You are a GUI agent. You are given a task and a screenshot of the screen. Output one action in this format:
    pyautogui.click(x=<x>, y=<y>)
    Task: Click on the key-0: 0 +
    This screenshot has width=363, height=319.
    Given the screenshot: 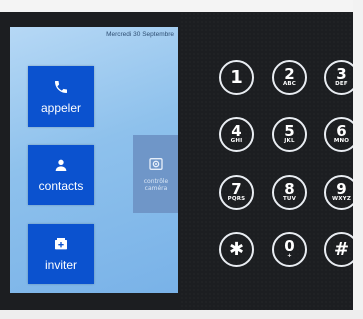 What is the action you would take?
    pyautogui.click(x=289, y=249)
    